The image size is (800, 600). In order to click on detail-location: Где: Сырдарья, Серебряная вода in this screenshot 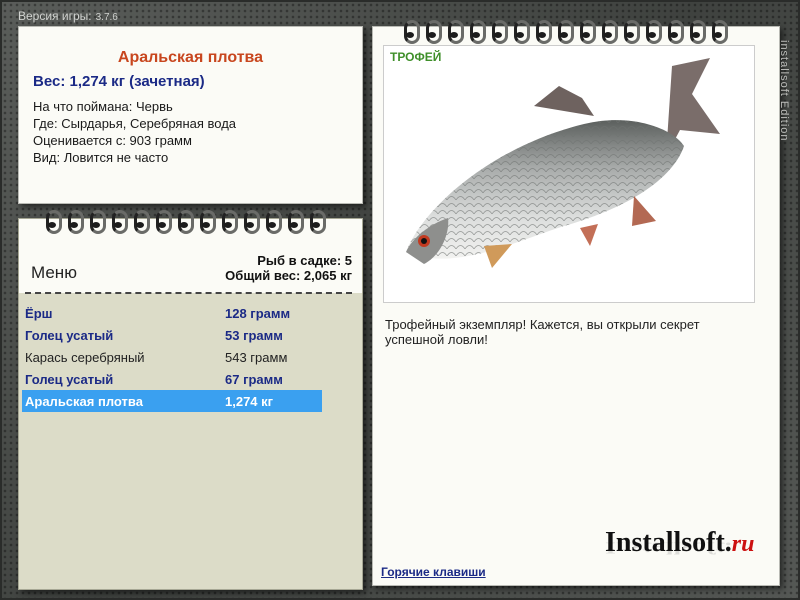, I will do `click(135, 123)`.